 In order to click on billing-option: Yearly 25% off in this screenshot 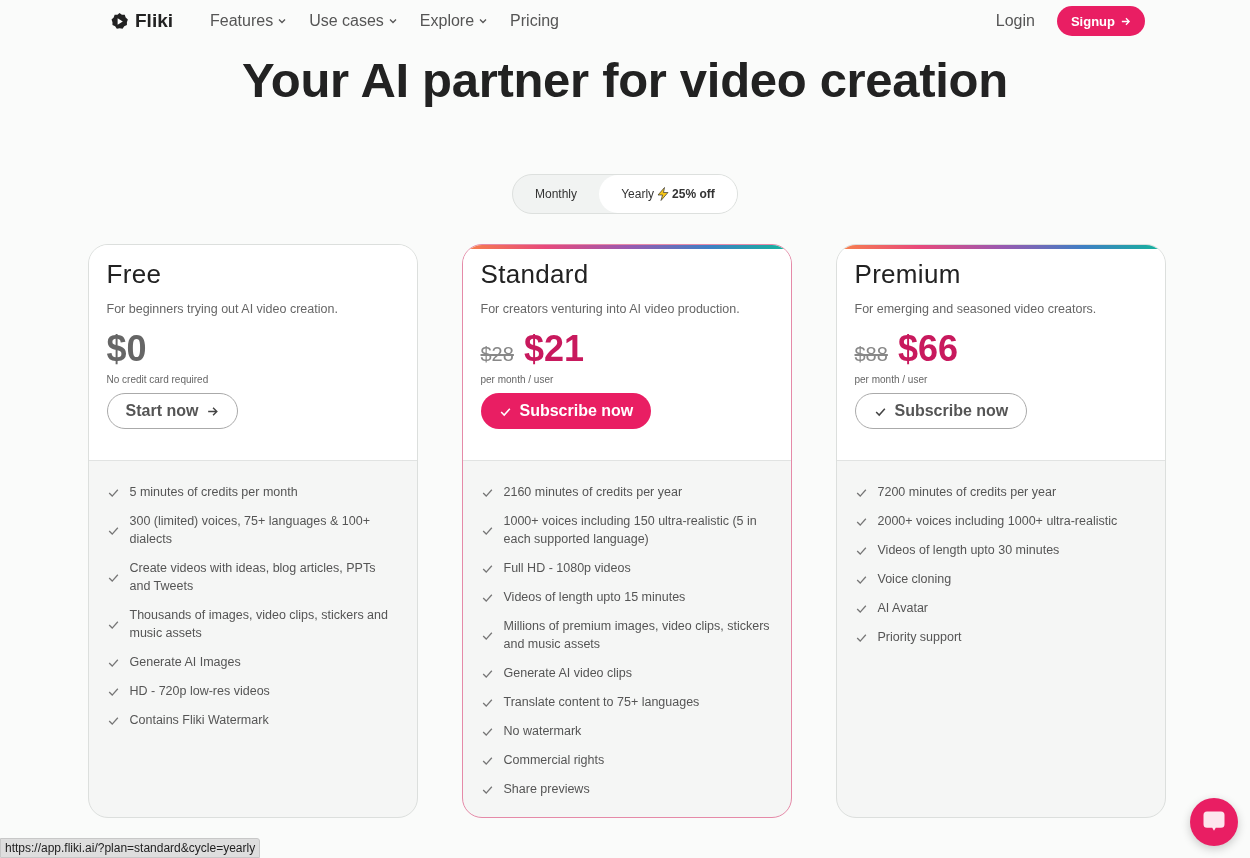, I will do `click(668, 194)`.